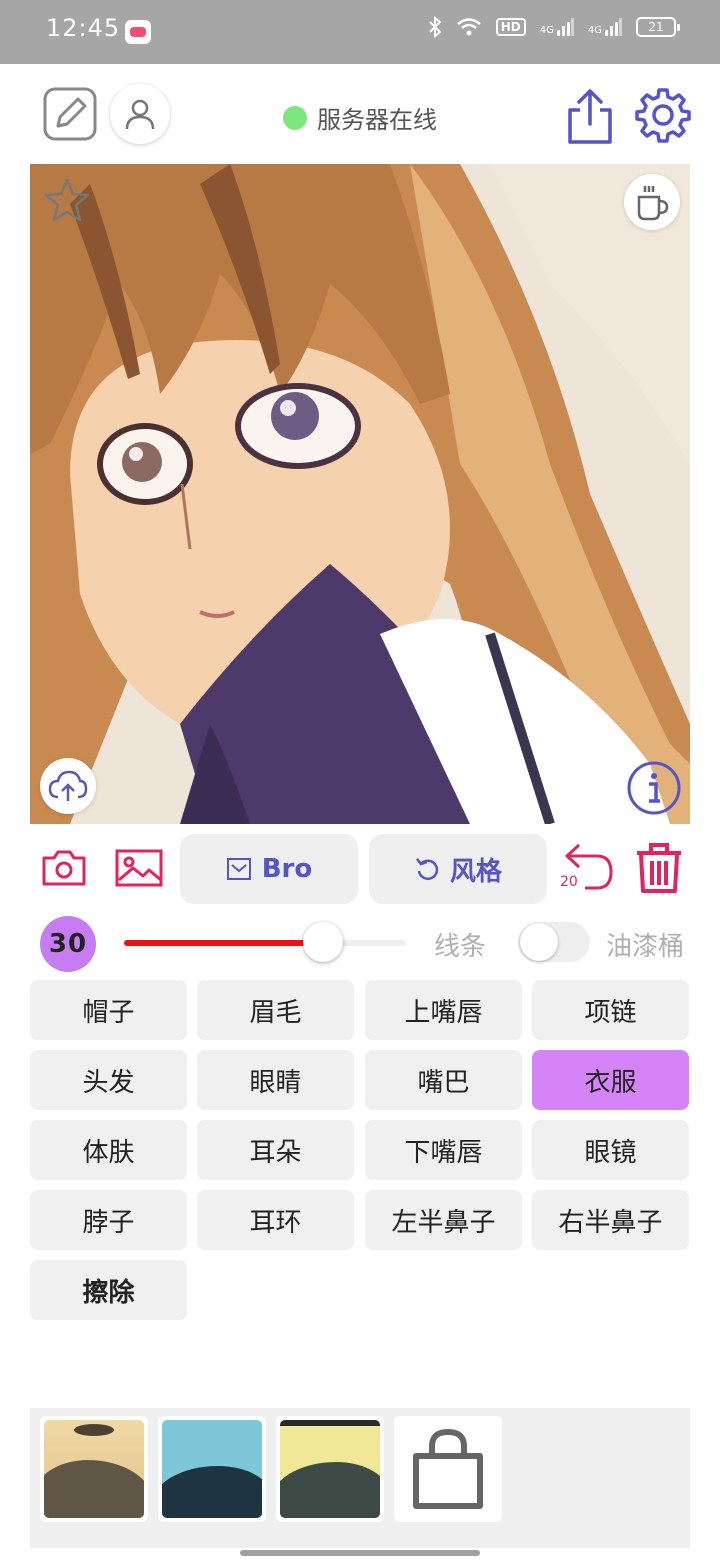  Describe the element at coordinates (223, 943) in the screenshot. I see `brush-size-slider-fill` at that location.